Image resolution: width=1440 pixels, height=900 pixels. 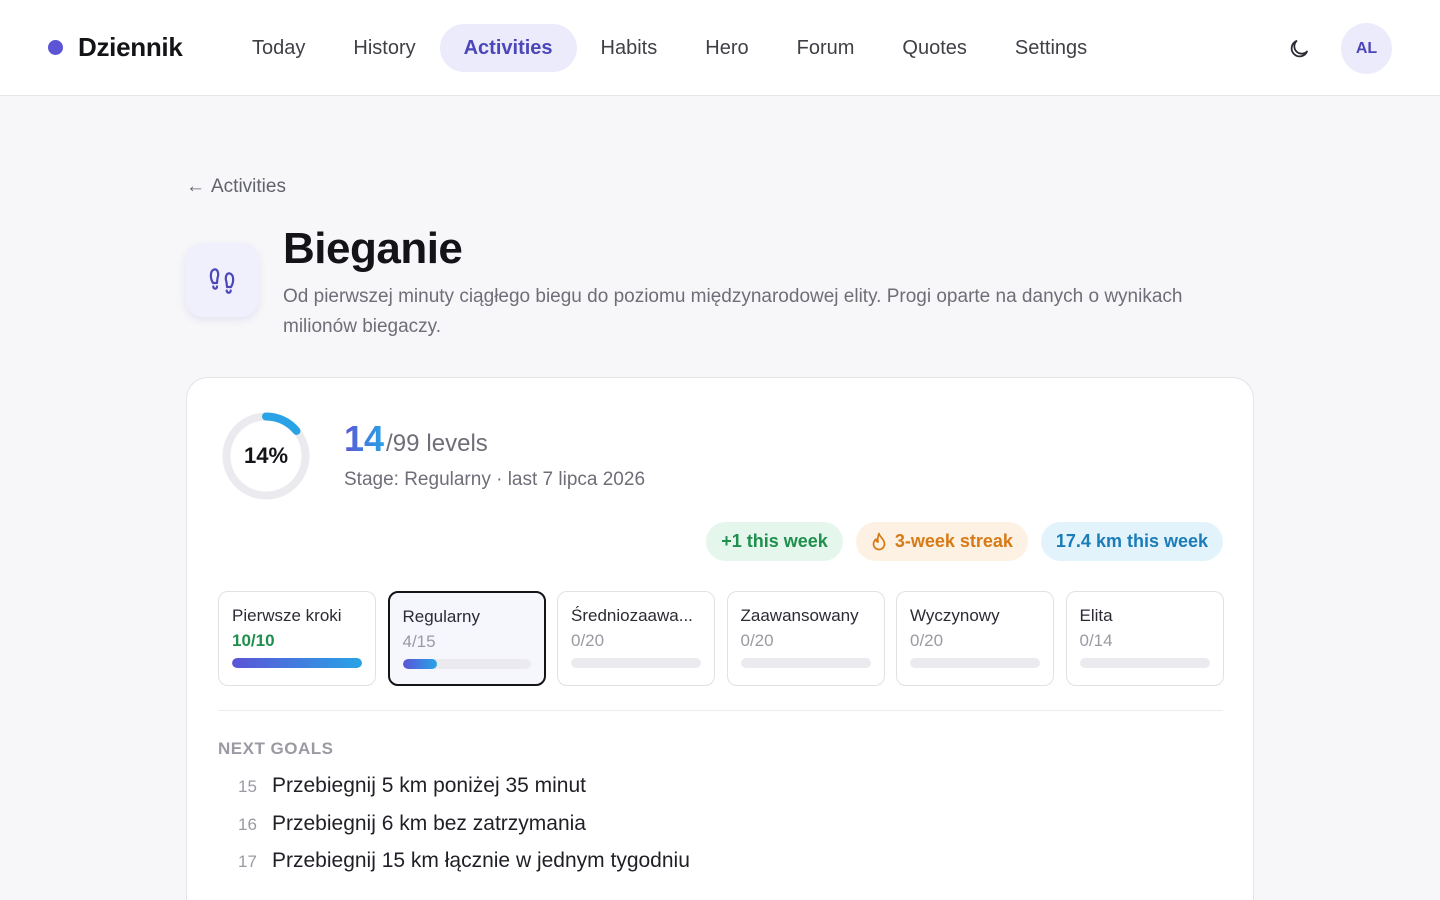 What do you see at coordinates (373, 248) in the screenshot?
I see `page-title: Bieganie` at bounding box center [373, 248].